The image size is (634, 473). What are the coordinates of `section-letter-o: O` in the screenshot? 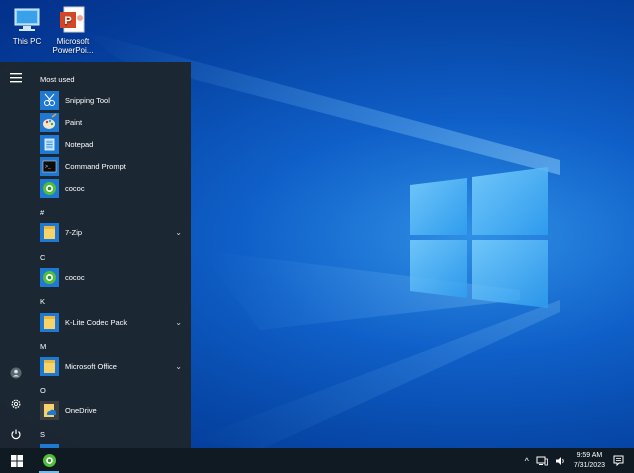 It's located at (43, 390).